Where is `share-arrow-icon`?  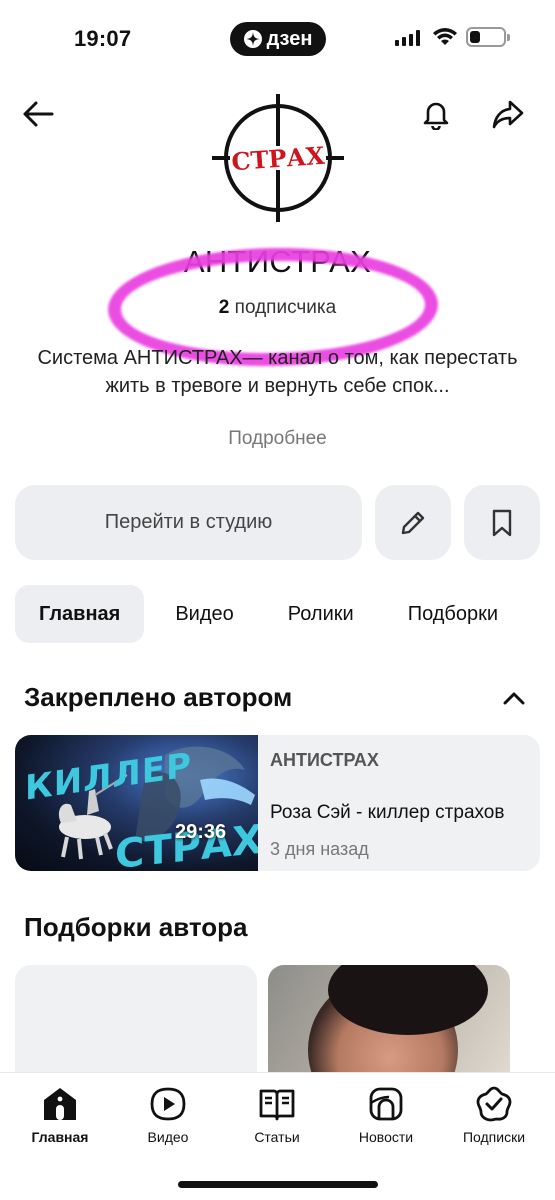 share-arrow-icon is located at coordinates (508, 114).